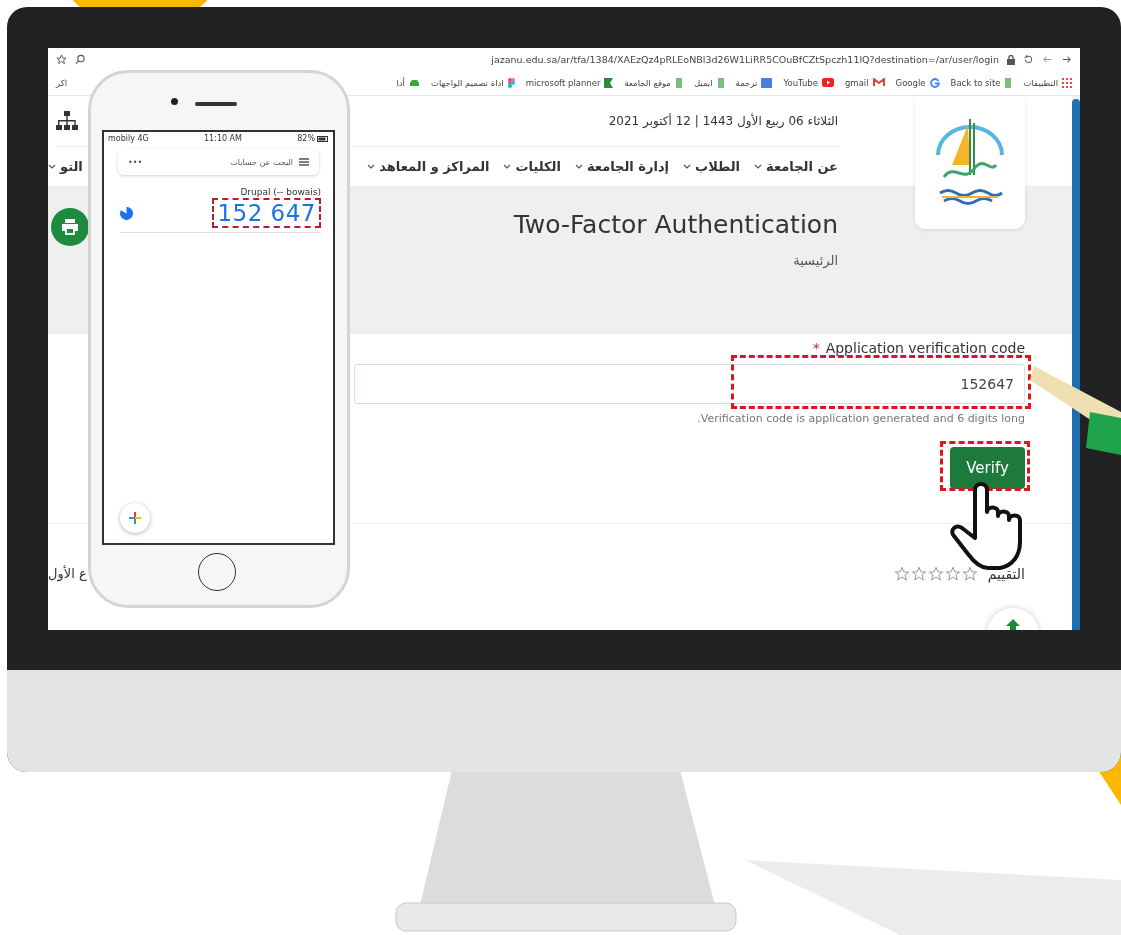 Image resolution: width=1121 pixels, height=935 pixels. I want to click on search-placeholder: البحث عن حسابات, so click(261, 162).